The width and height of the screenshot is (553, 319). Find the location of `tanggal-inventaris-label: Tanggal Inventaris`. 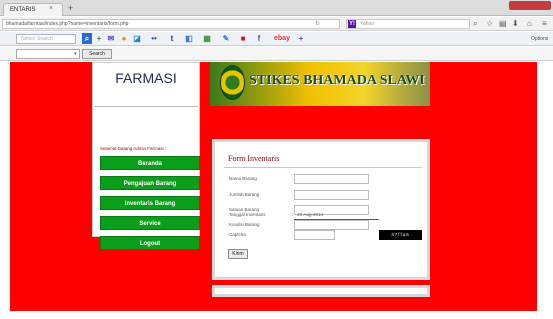

tanggal-inventaris-label: Tanggal Inventaris is located at coordinates (247, 214).